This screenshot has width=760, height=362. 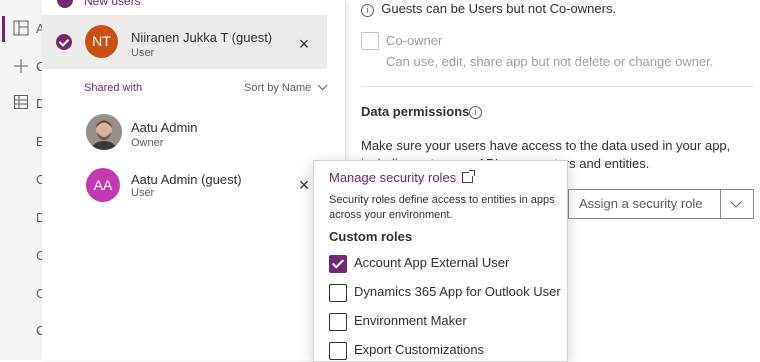 What do you see at coordinates (414, 40) in the screenshot?
I see `coowner-label: Co-owner` at bounding box center [414, 40].